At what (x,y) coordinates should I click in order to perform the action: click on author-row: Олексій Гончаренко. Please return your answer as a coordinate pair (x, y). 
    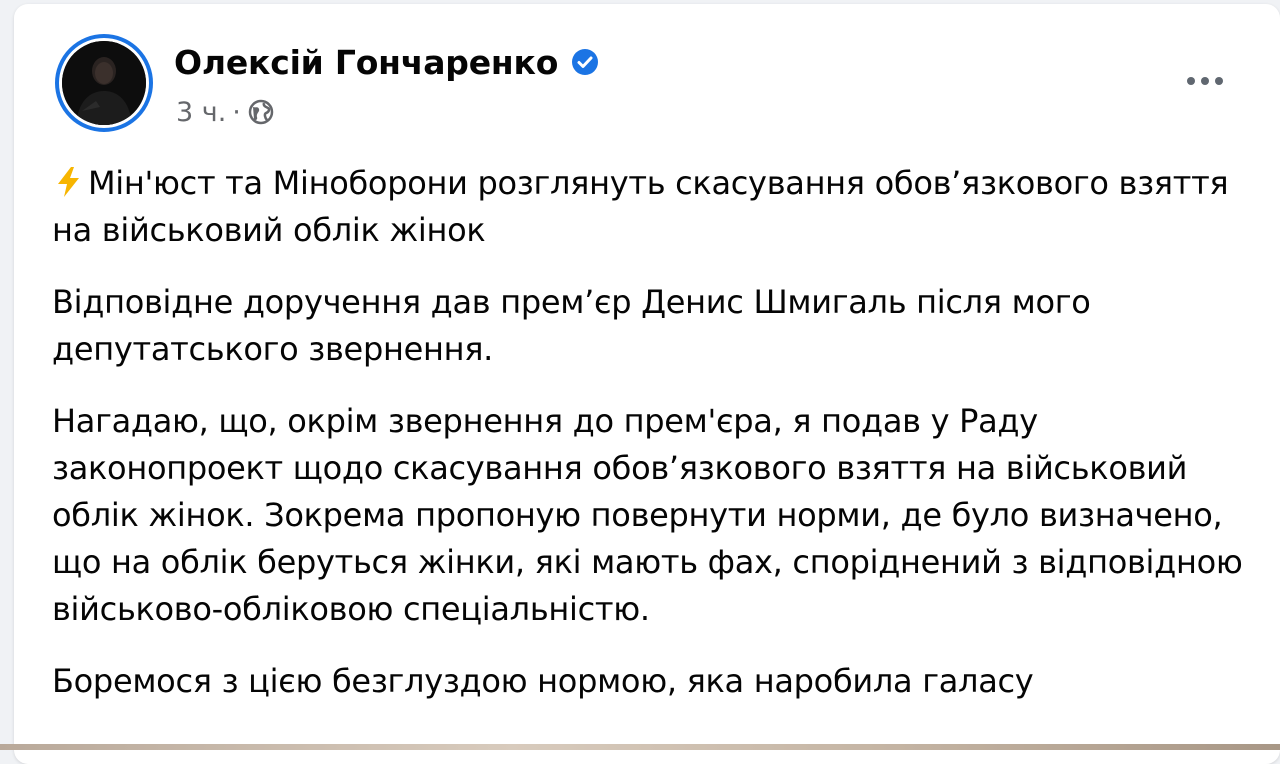
    Looking at the image, I should click on (387, 62).